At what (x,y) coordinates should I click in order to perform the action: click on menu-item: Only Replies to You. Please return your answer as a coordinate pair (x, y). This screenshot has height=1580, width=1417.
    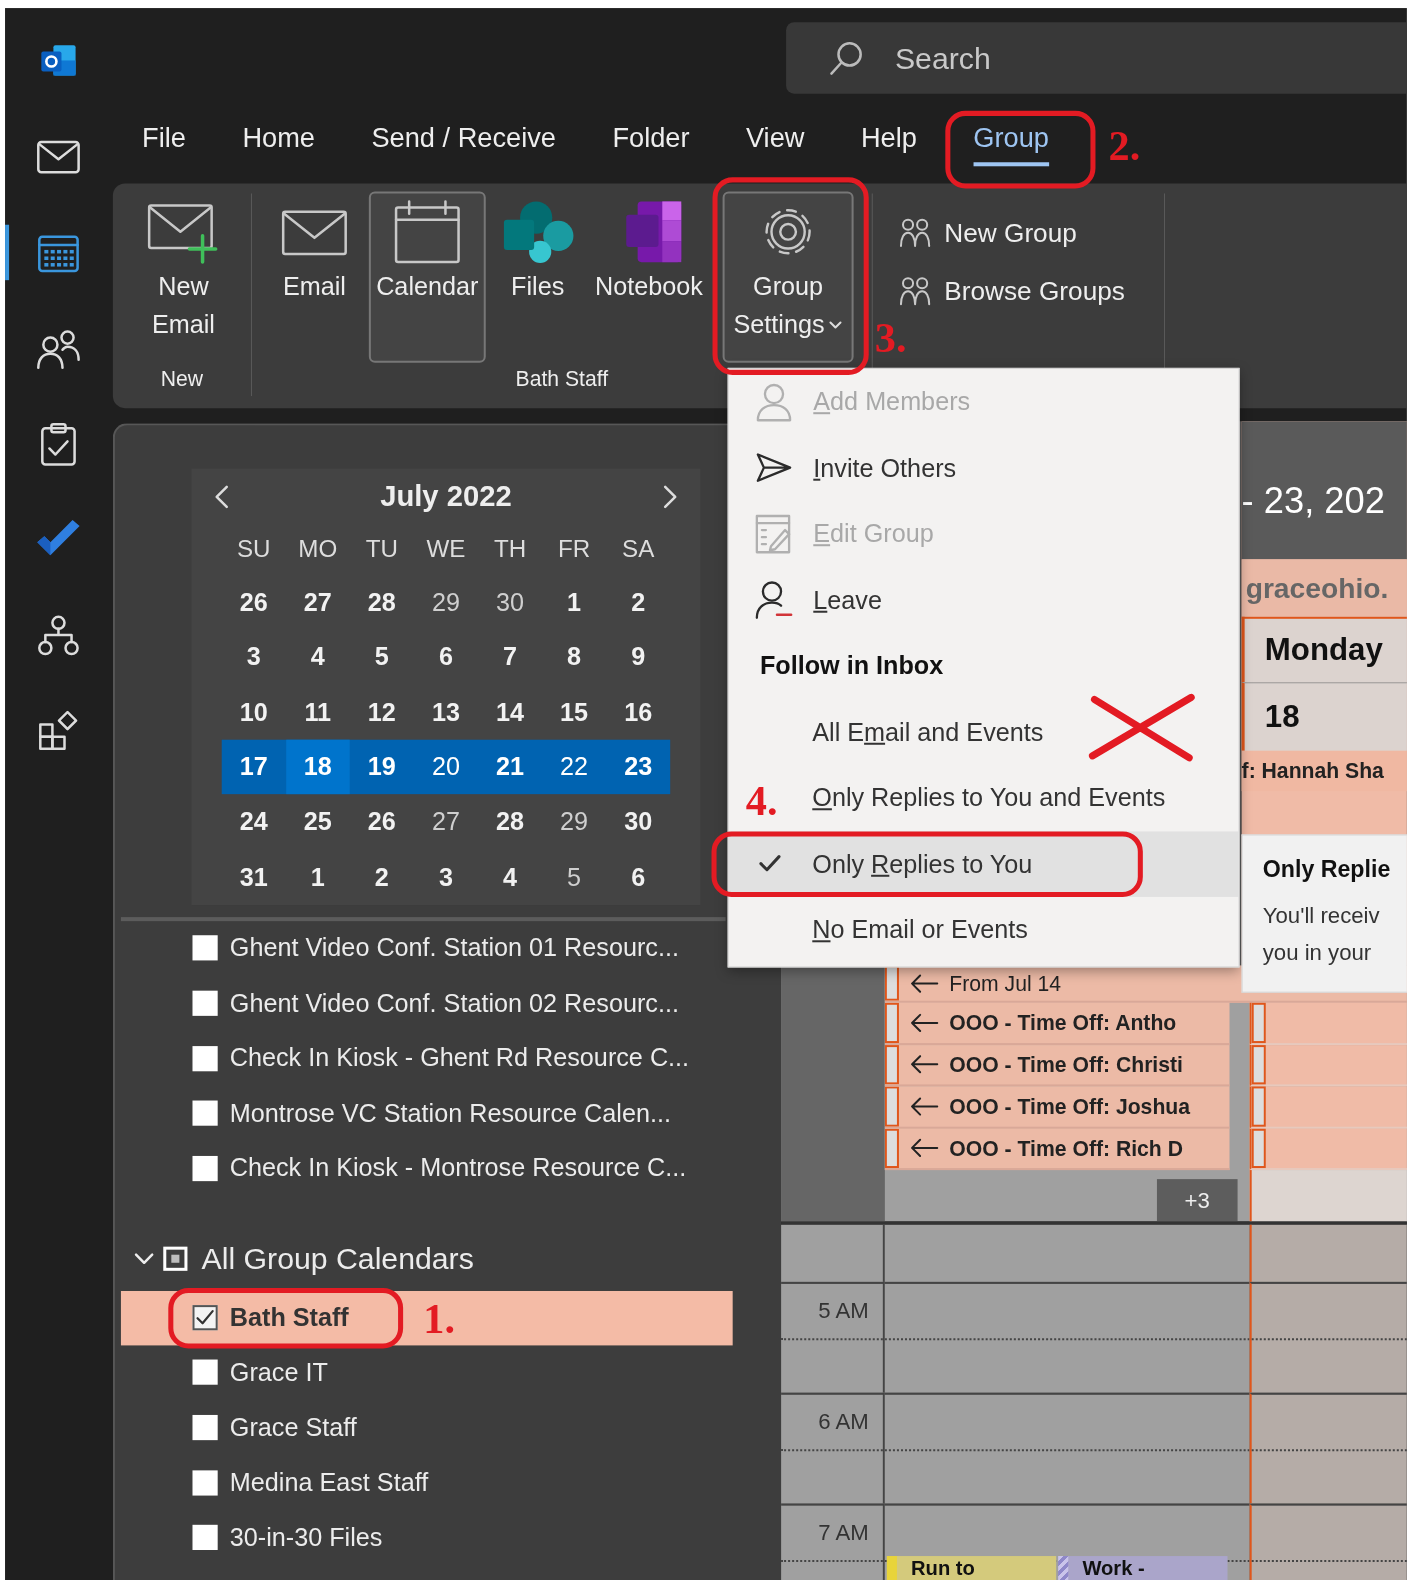
    Looking at the image, I should click on (983, 863).